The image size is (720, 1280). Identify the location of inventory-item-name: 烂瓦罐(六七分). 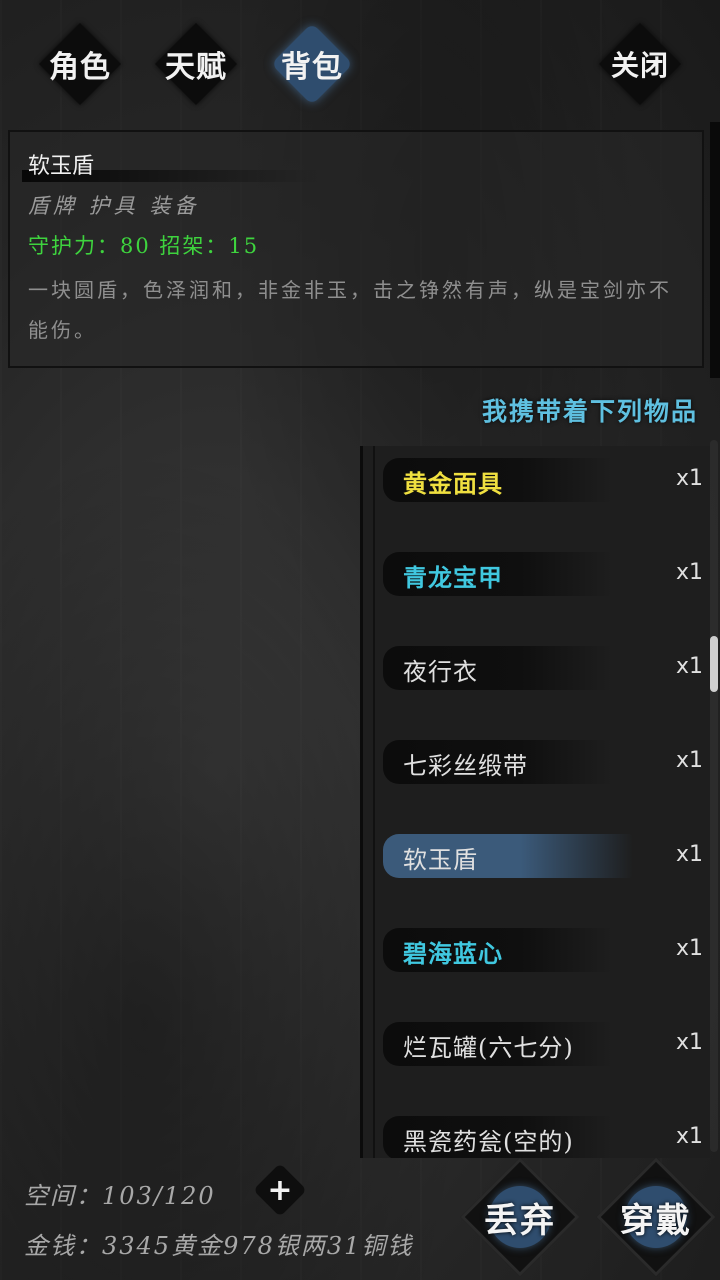
(488, 1048).